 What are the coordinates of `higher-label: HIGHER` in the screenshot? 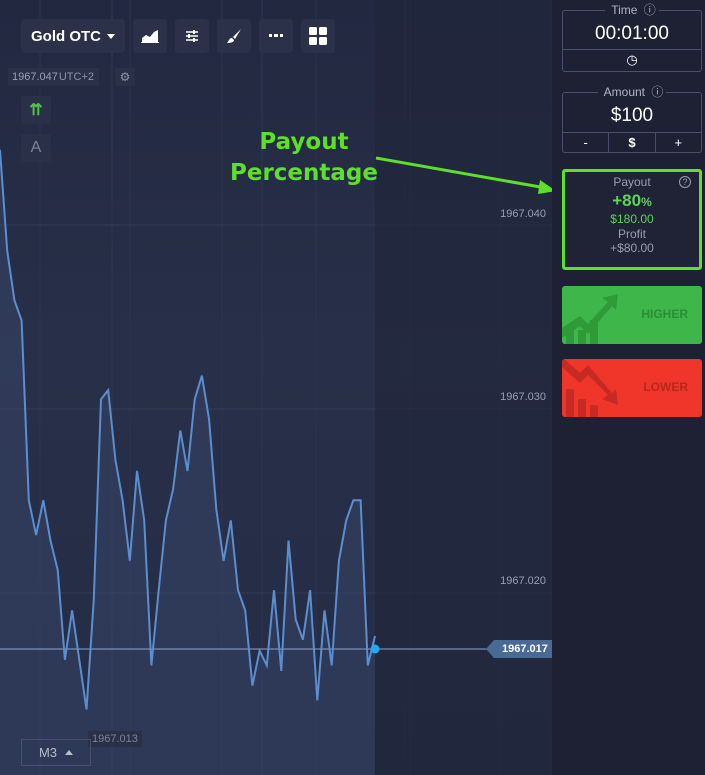 It's located at (664, 314).